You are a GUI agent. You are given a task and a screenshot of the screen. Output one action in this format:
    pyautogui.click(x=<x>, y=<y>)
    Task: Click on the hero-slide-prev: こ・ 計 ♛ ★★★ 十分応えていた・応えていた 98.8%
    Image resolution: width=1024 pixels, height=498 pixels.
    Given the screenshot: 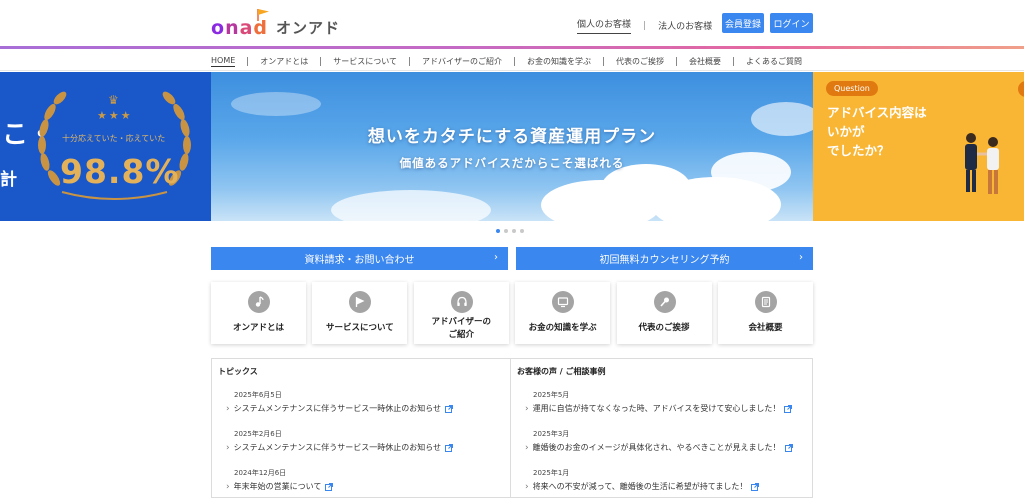 What is the action you would take?
    pyautogui.click(x=105, y=146)
    